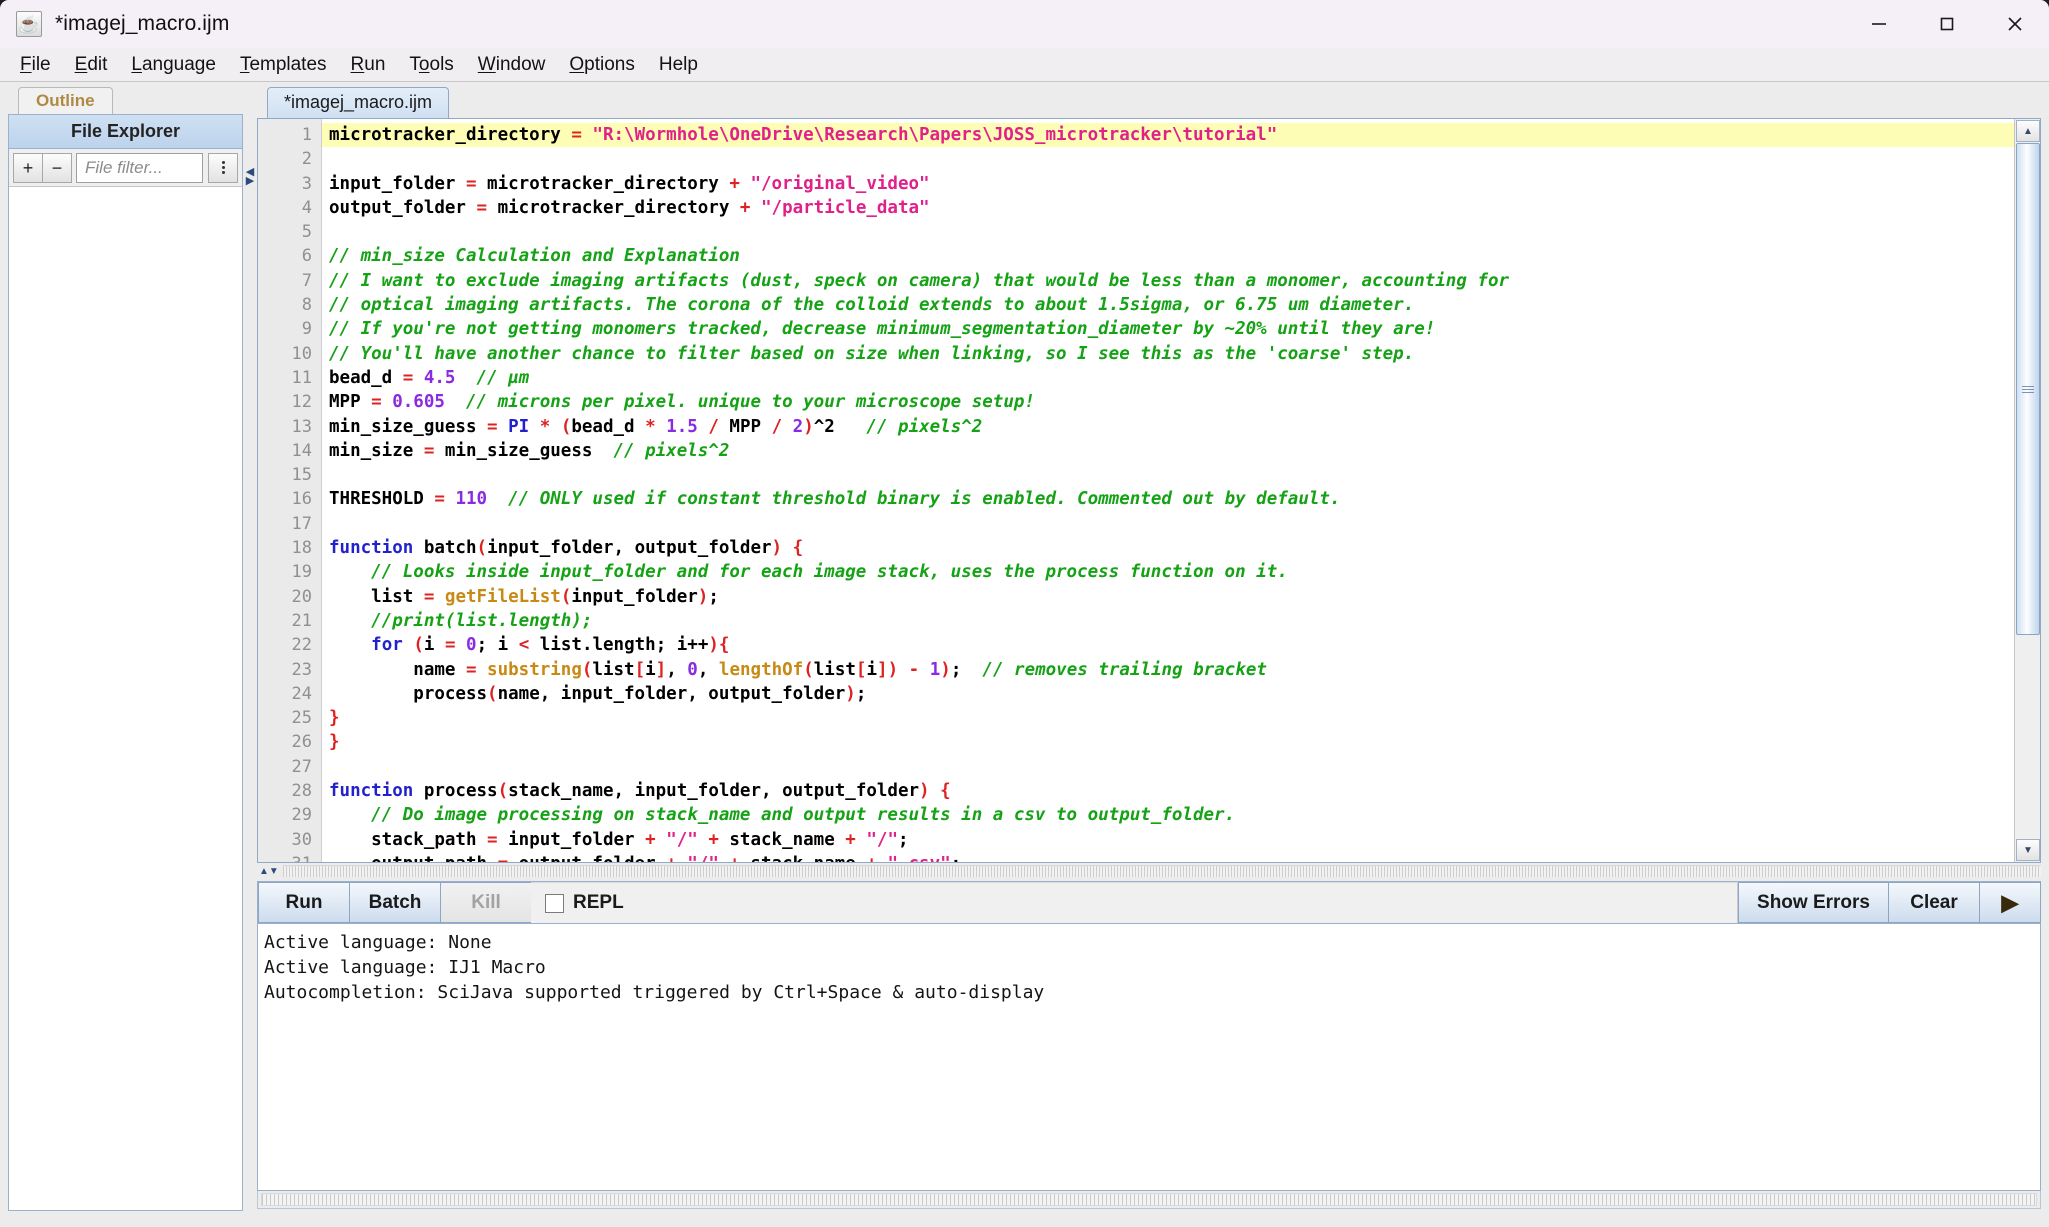  I want to click on code-line: bead_d = 4.5 // µm, so click(1168, 378).